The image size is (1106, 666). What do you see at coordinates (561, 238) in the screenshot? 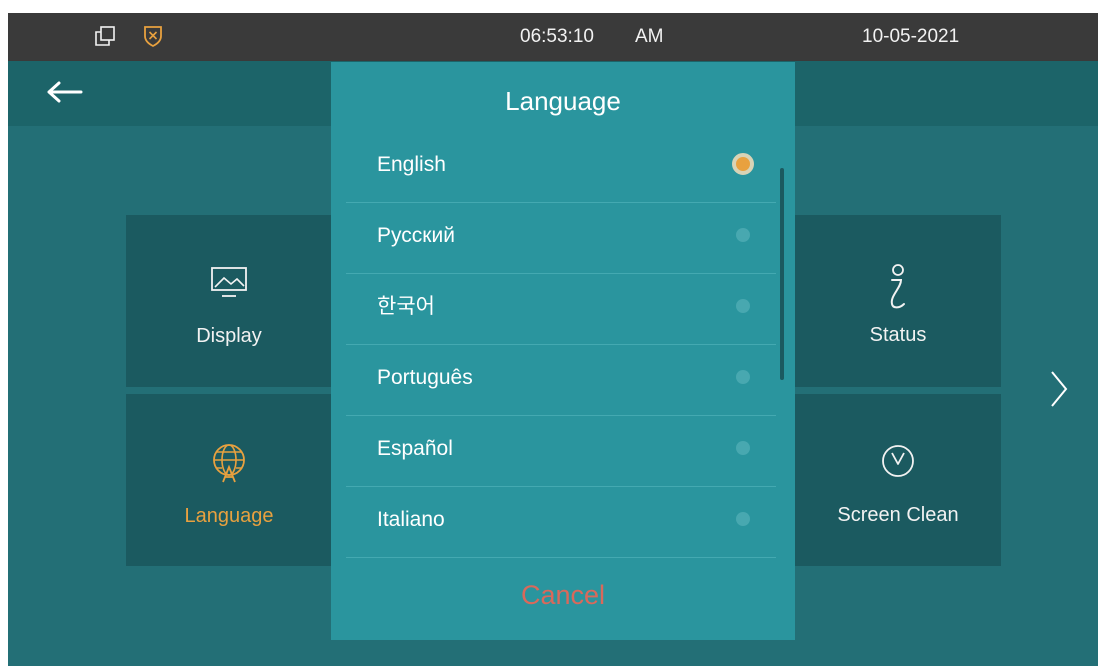
I see `language-option: Русский` at bounding box center [561, 238].